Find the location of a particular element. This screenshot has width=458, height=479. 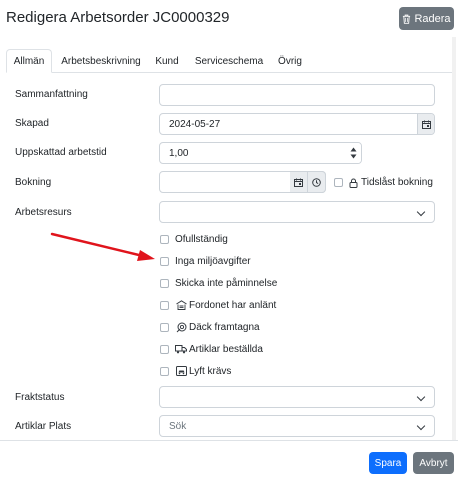

footer-divider is located at coordinates (229, 440).